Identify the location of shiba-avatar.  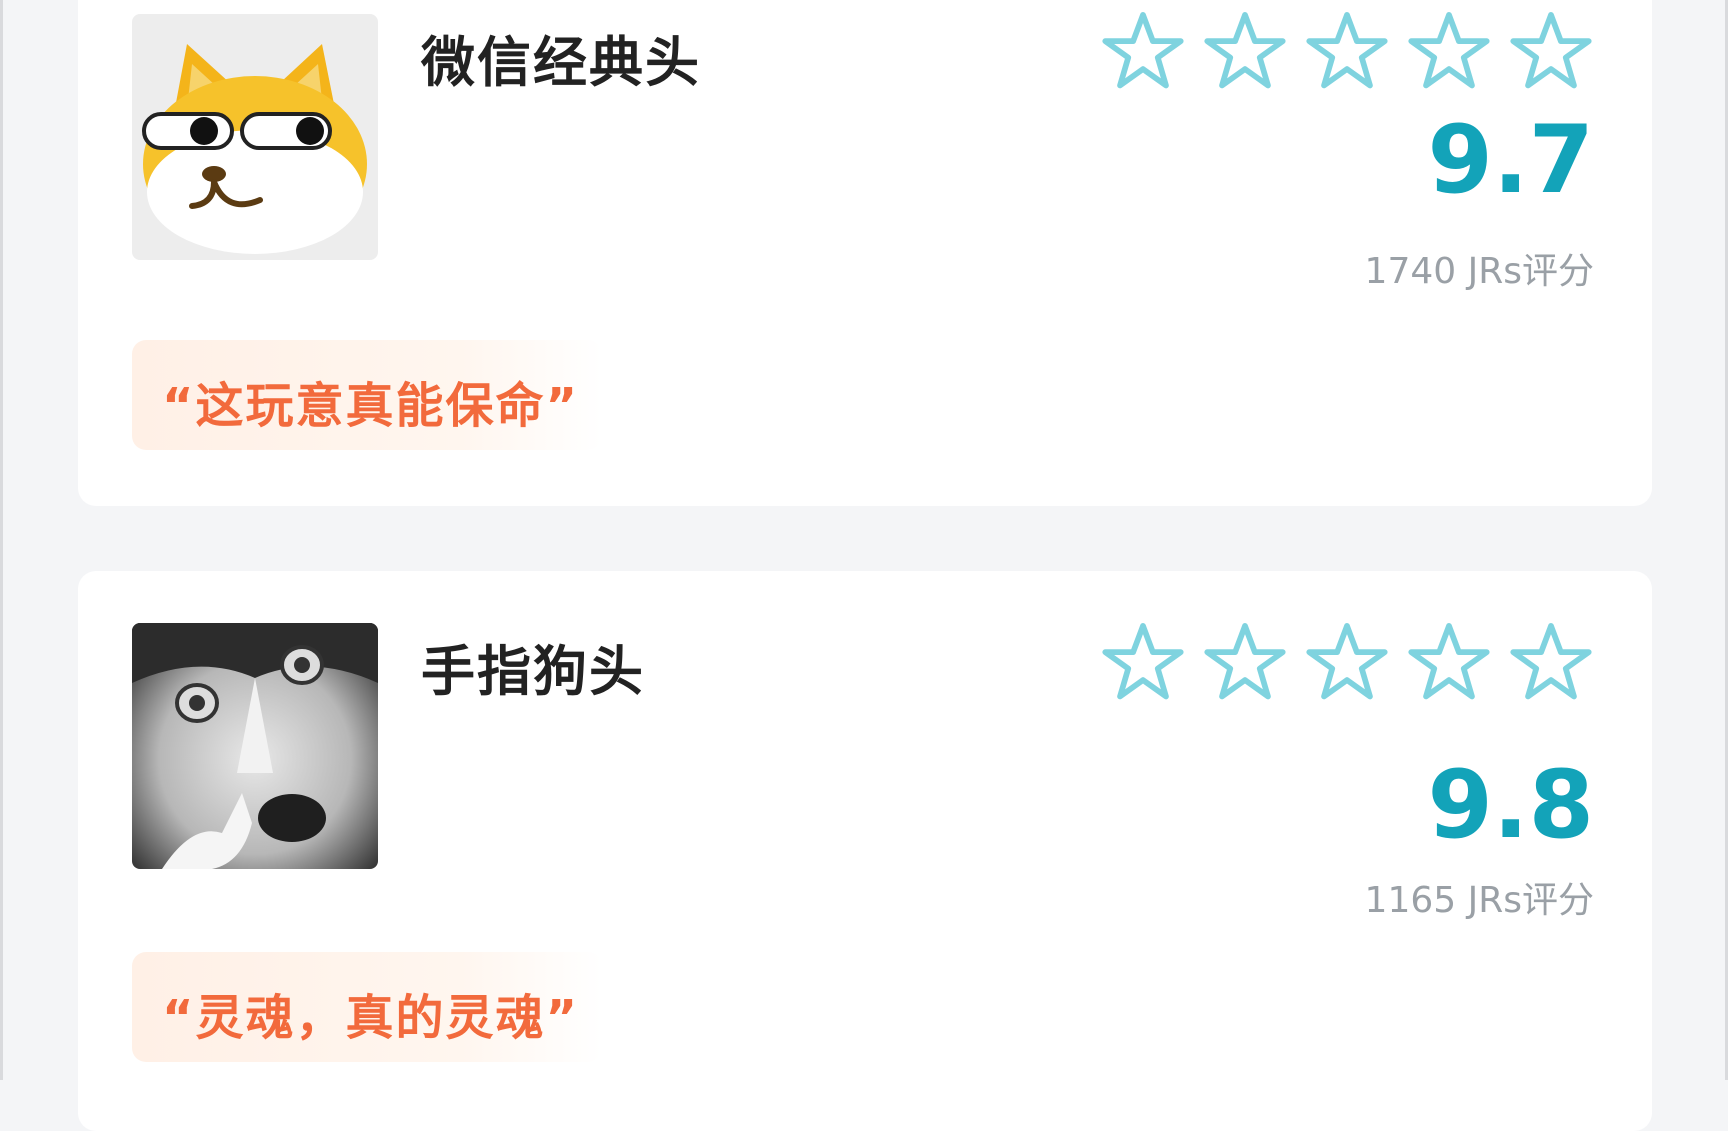
(255, 137).